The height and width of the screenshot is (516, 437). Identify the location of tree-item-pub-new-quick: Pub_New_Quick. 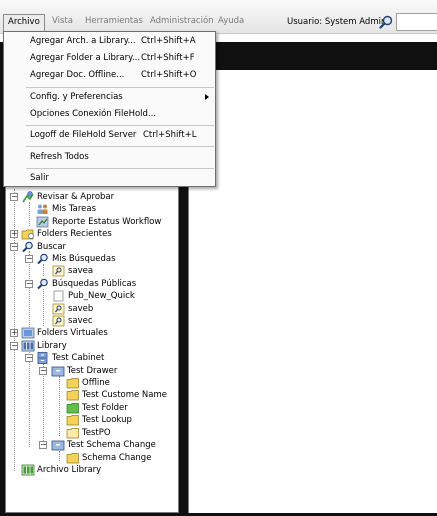
(92, 296).